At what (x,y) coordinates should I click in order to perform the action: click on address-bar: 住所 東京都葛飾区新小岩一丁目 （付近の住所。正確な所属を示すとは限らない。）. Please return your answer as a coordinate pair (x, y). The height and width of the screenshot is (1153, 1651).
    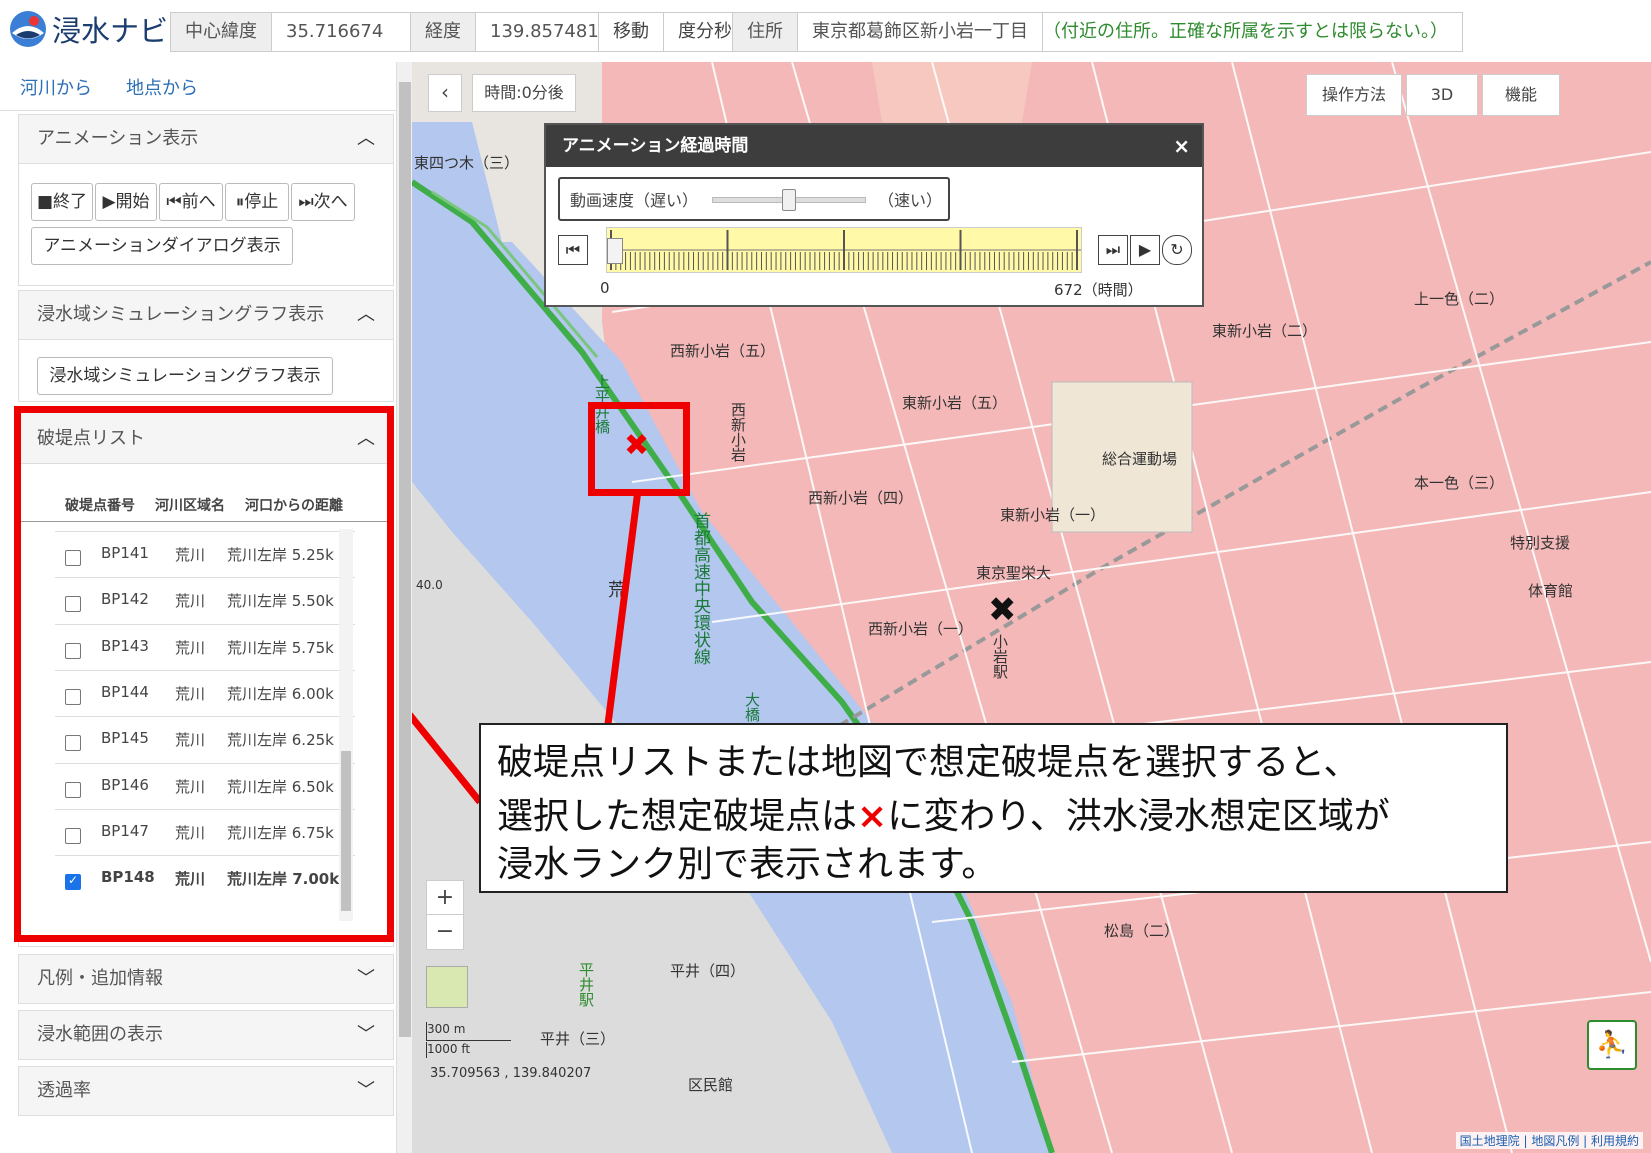
    Looking at the image, I should click on (1097, 32).